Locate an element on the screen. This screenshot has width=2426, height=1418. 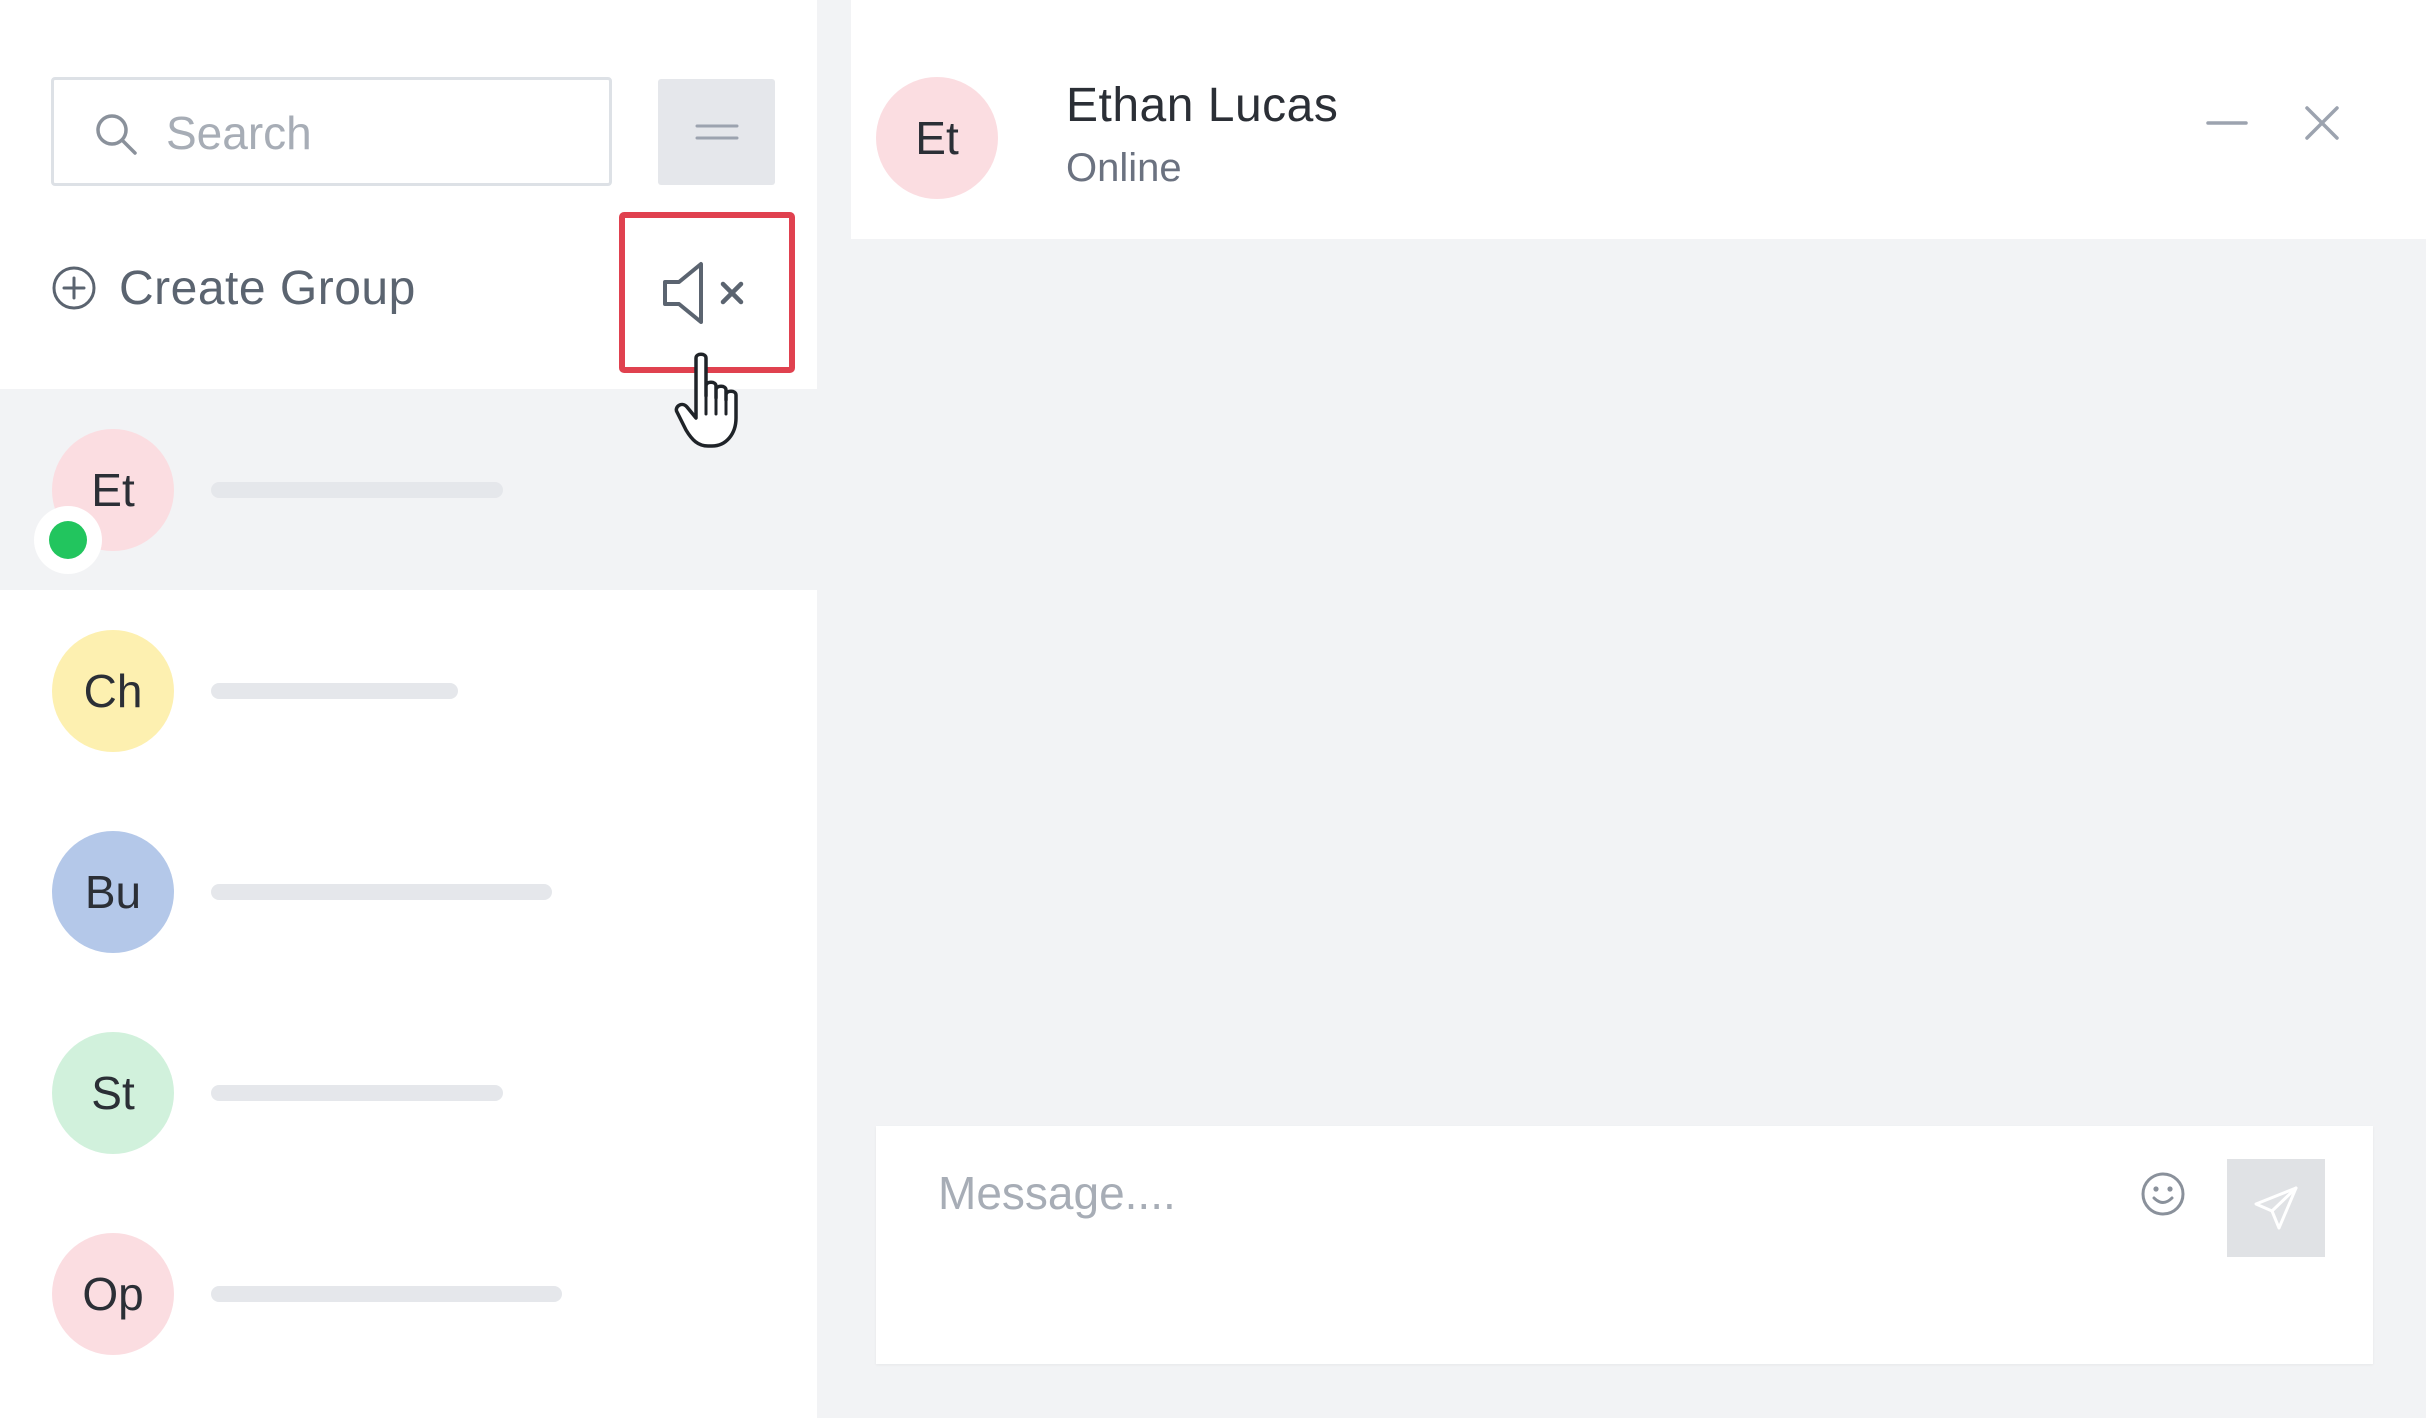
contact-item: Op is located at coordinates (408, 1293).